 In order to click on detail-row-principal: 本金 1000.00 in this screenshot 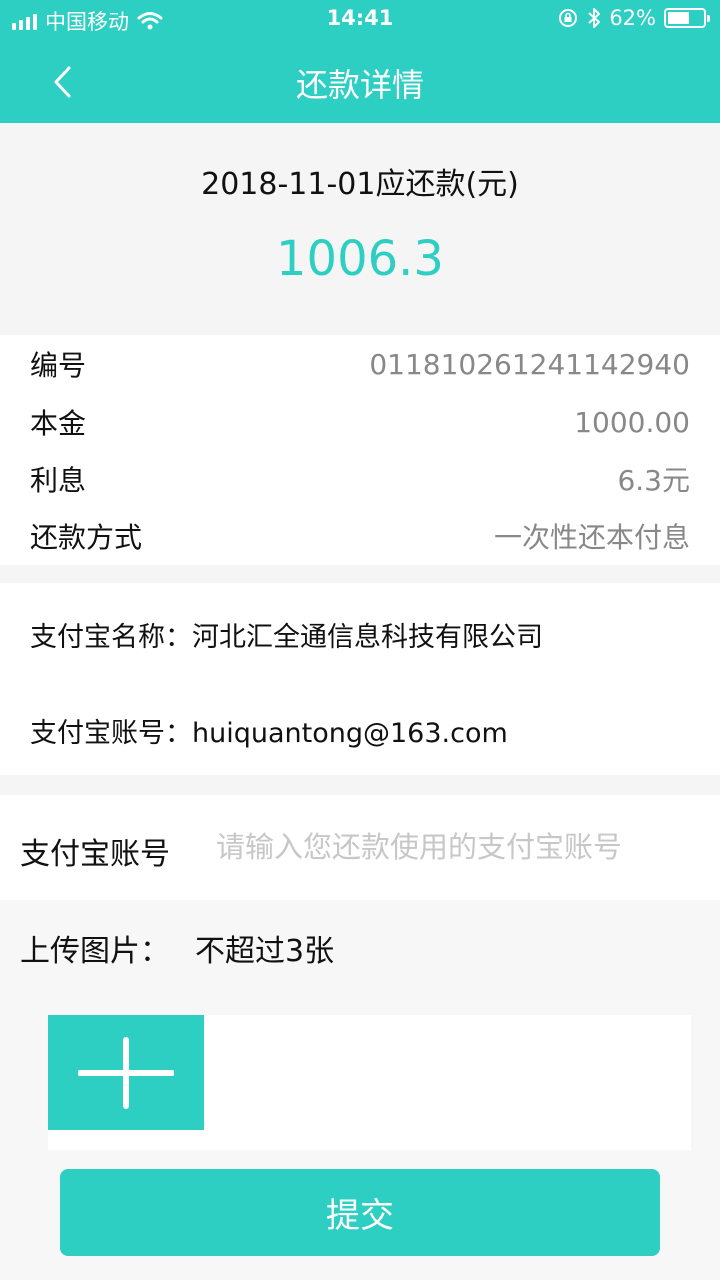, I will do `click(360, 422)`.